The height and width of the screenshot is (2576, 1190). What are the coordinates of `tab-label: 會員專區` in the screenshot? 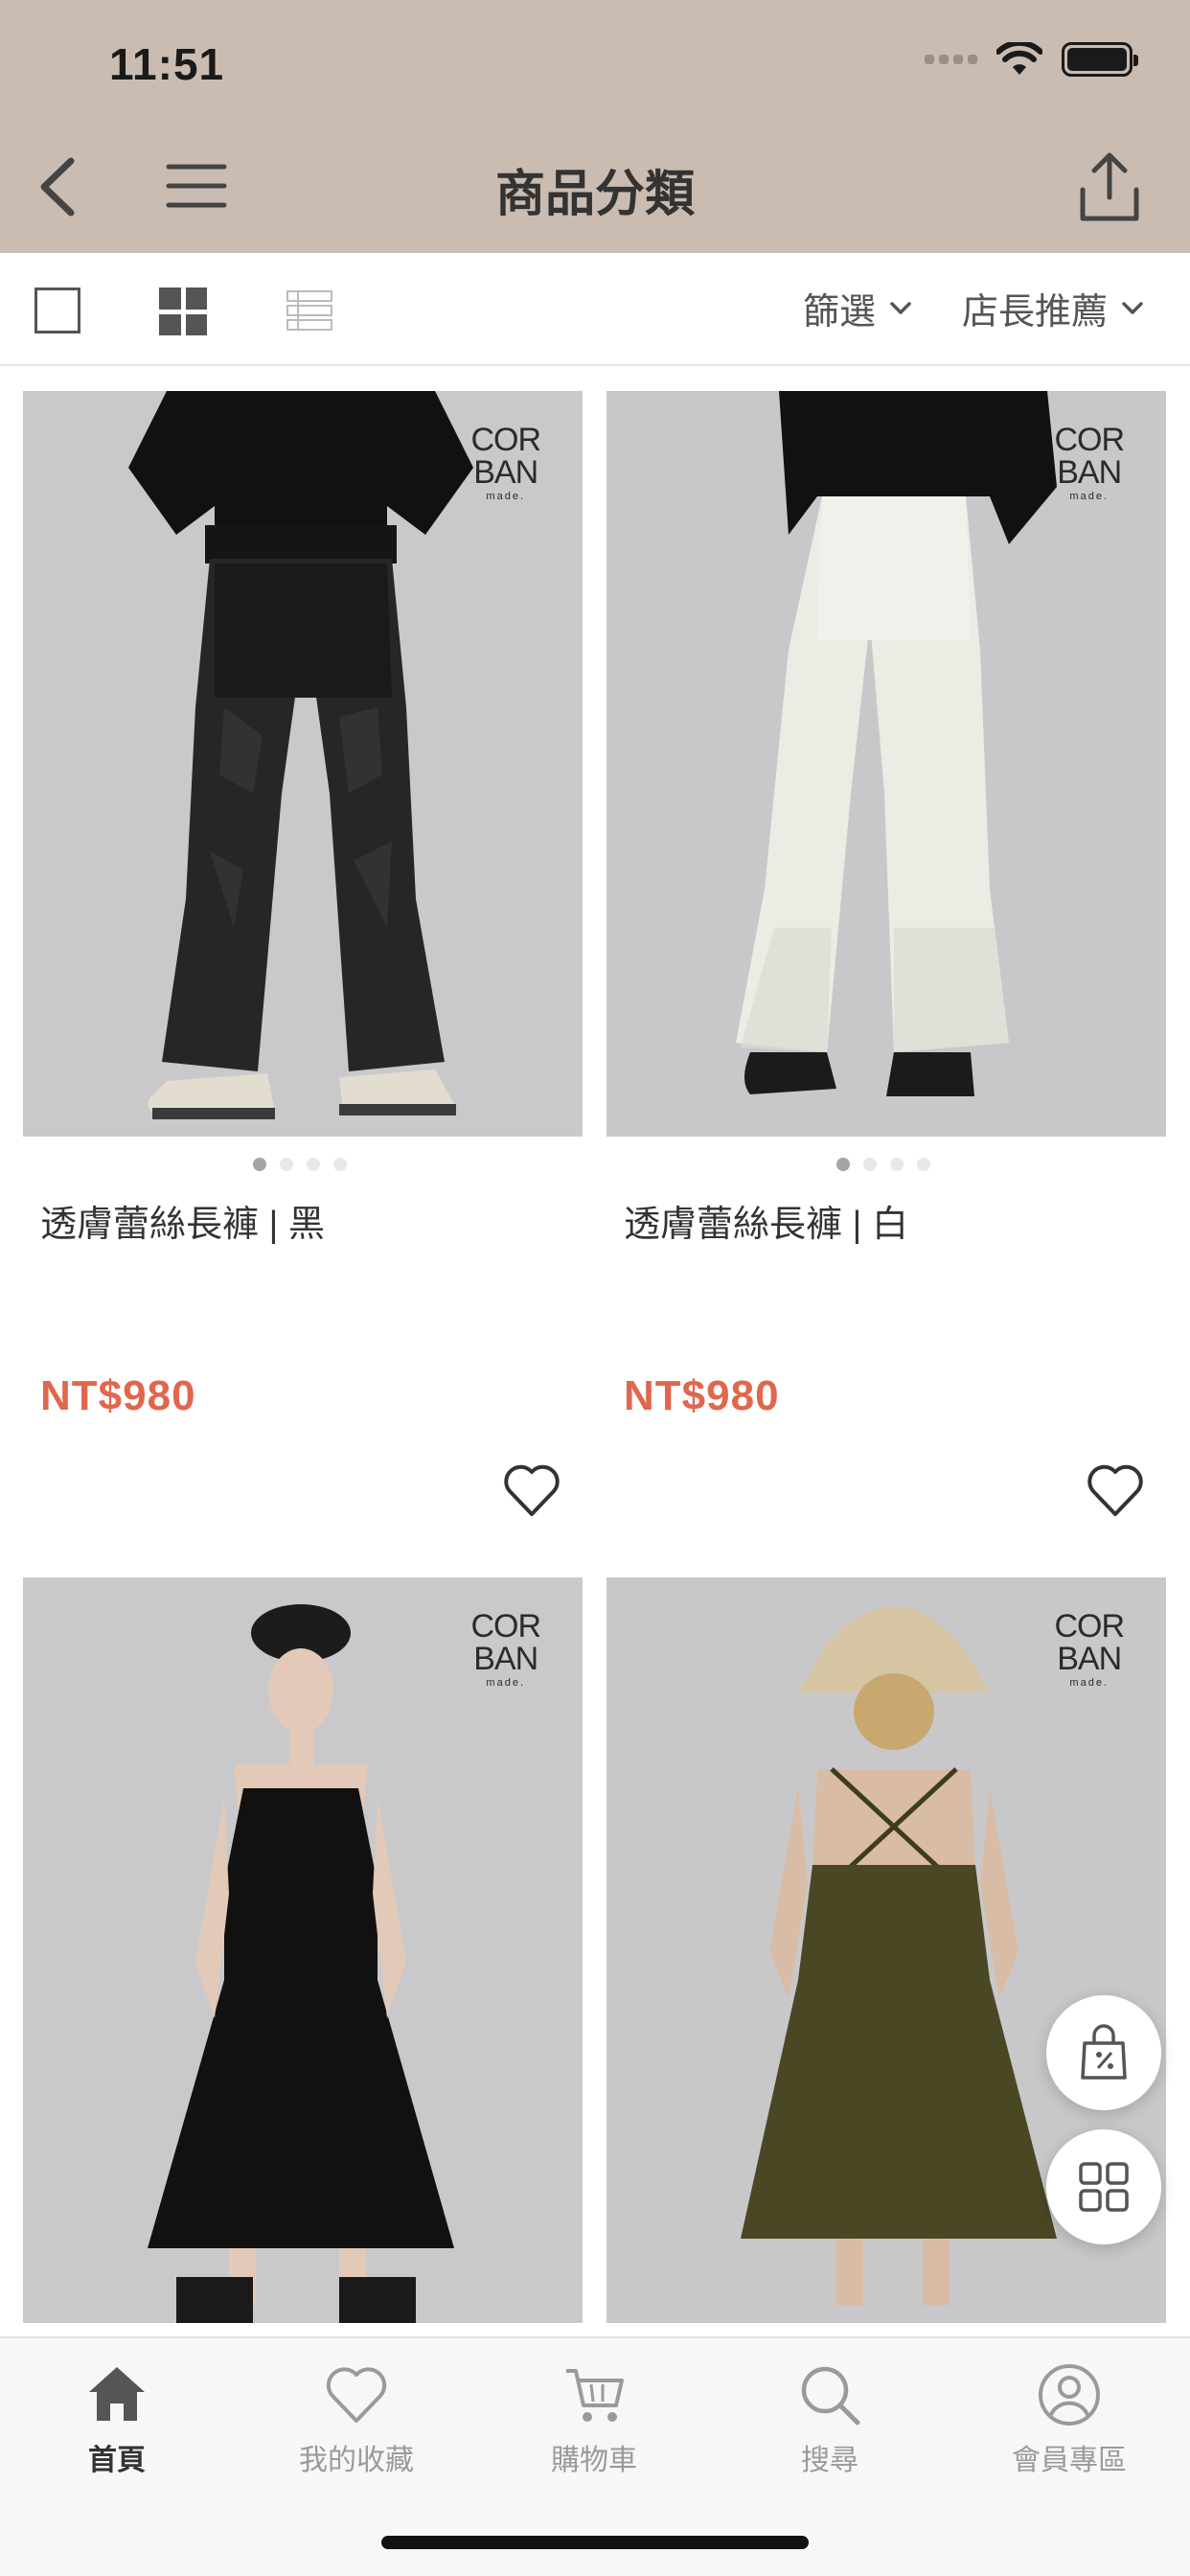 It's located at (1070, 2460).